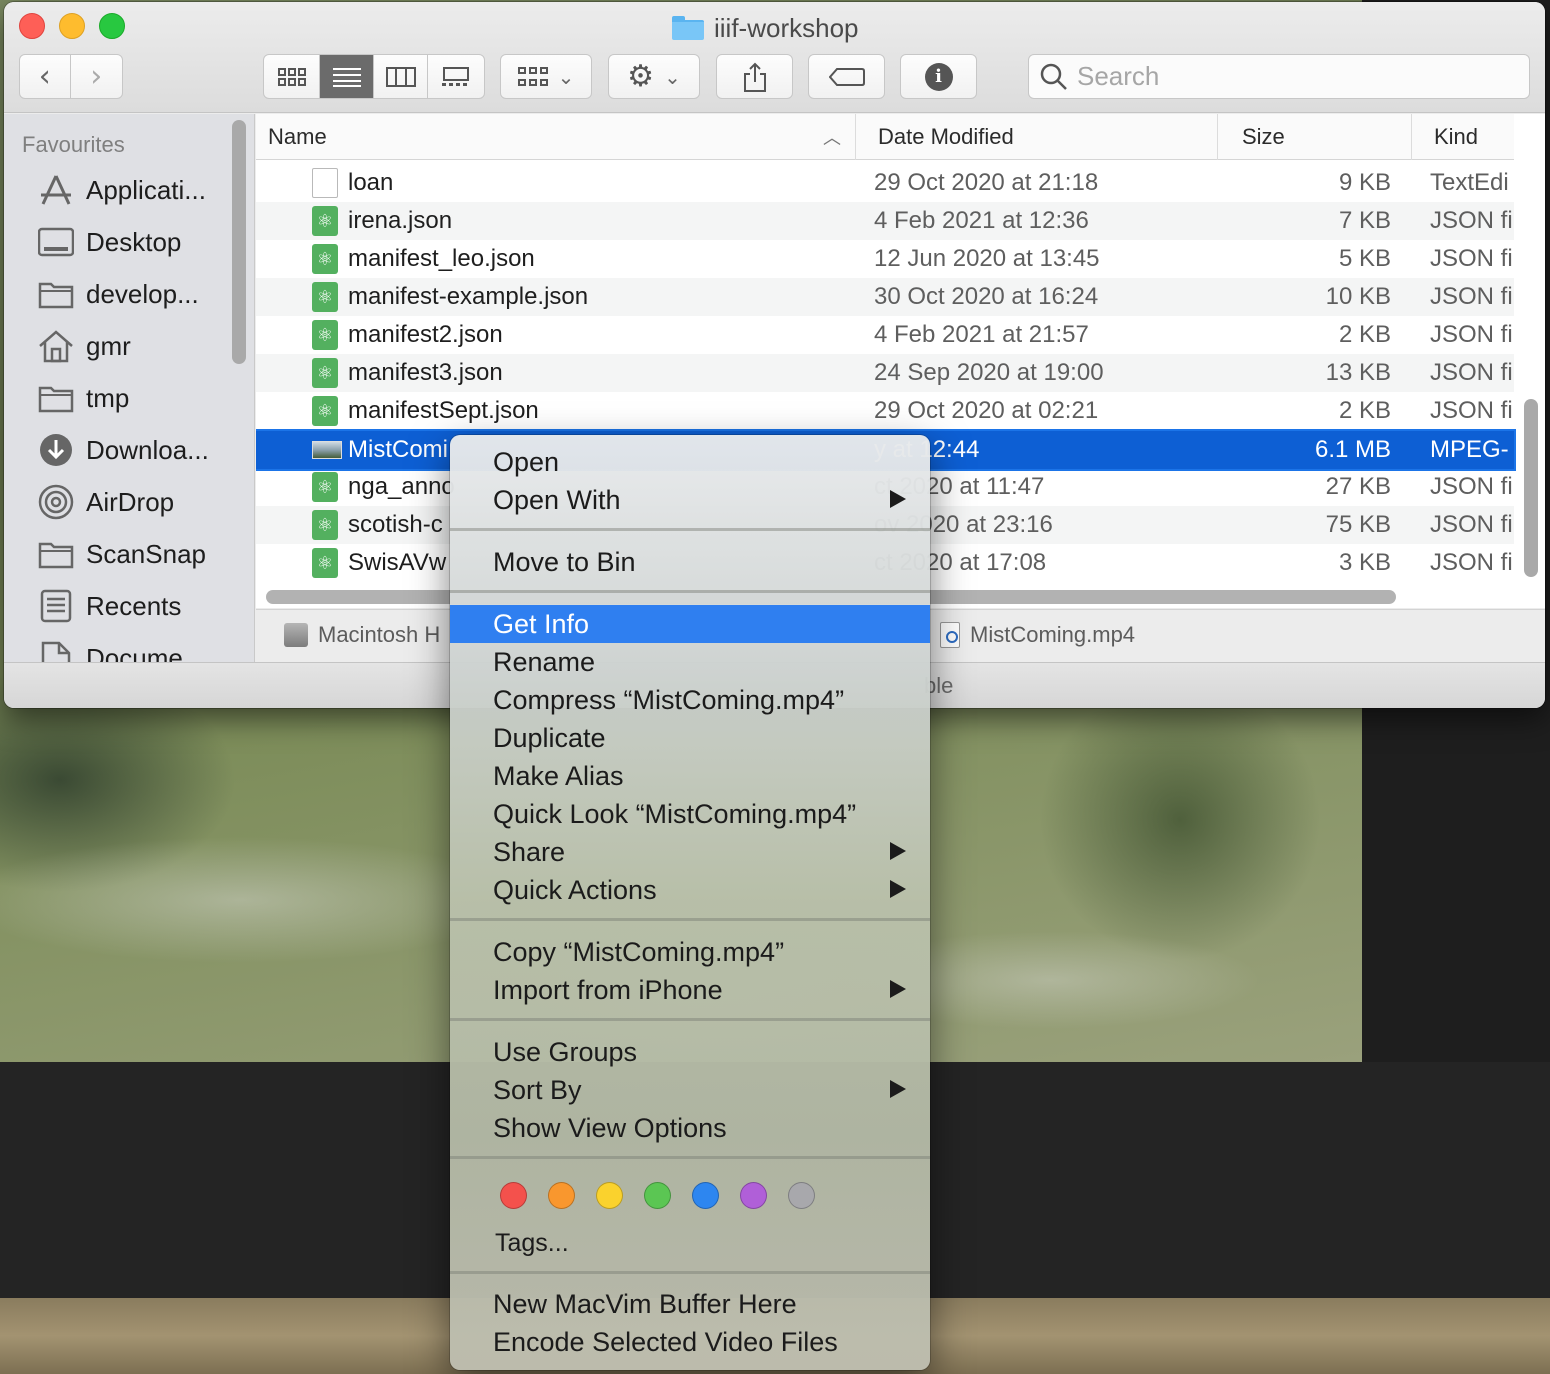 The width and height of the screenshot is (1550, 1374). What do you see at coordinates (609, 1195) in the screenshot?
I see `tag-yellow-dot` at bounding box center [609, 1195].